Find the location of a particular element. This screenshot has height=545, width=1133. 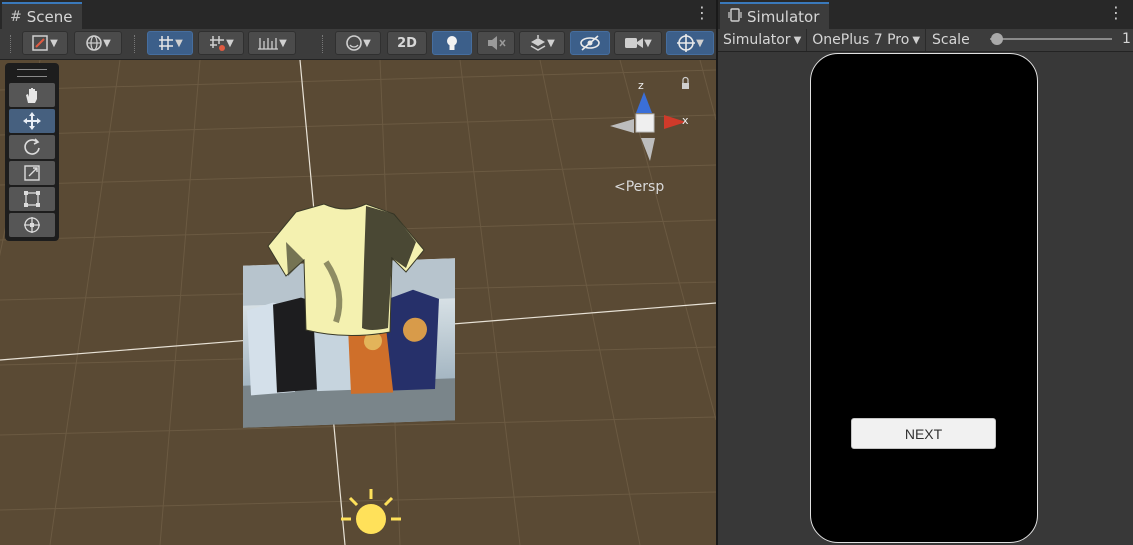

hand-icon is located at coordinates (31, 95).